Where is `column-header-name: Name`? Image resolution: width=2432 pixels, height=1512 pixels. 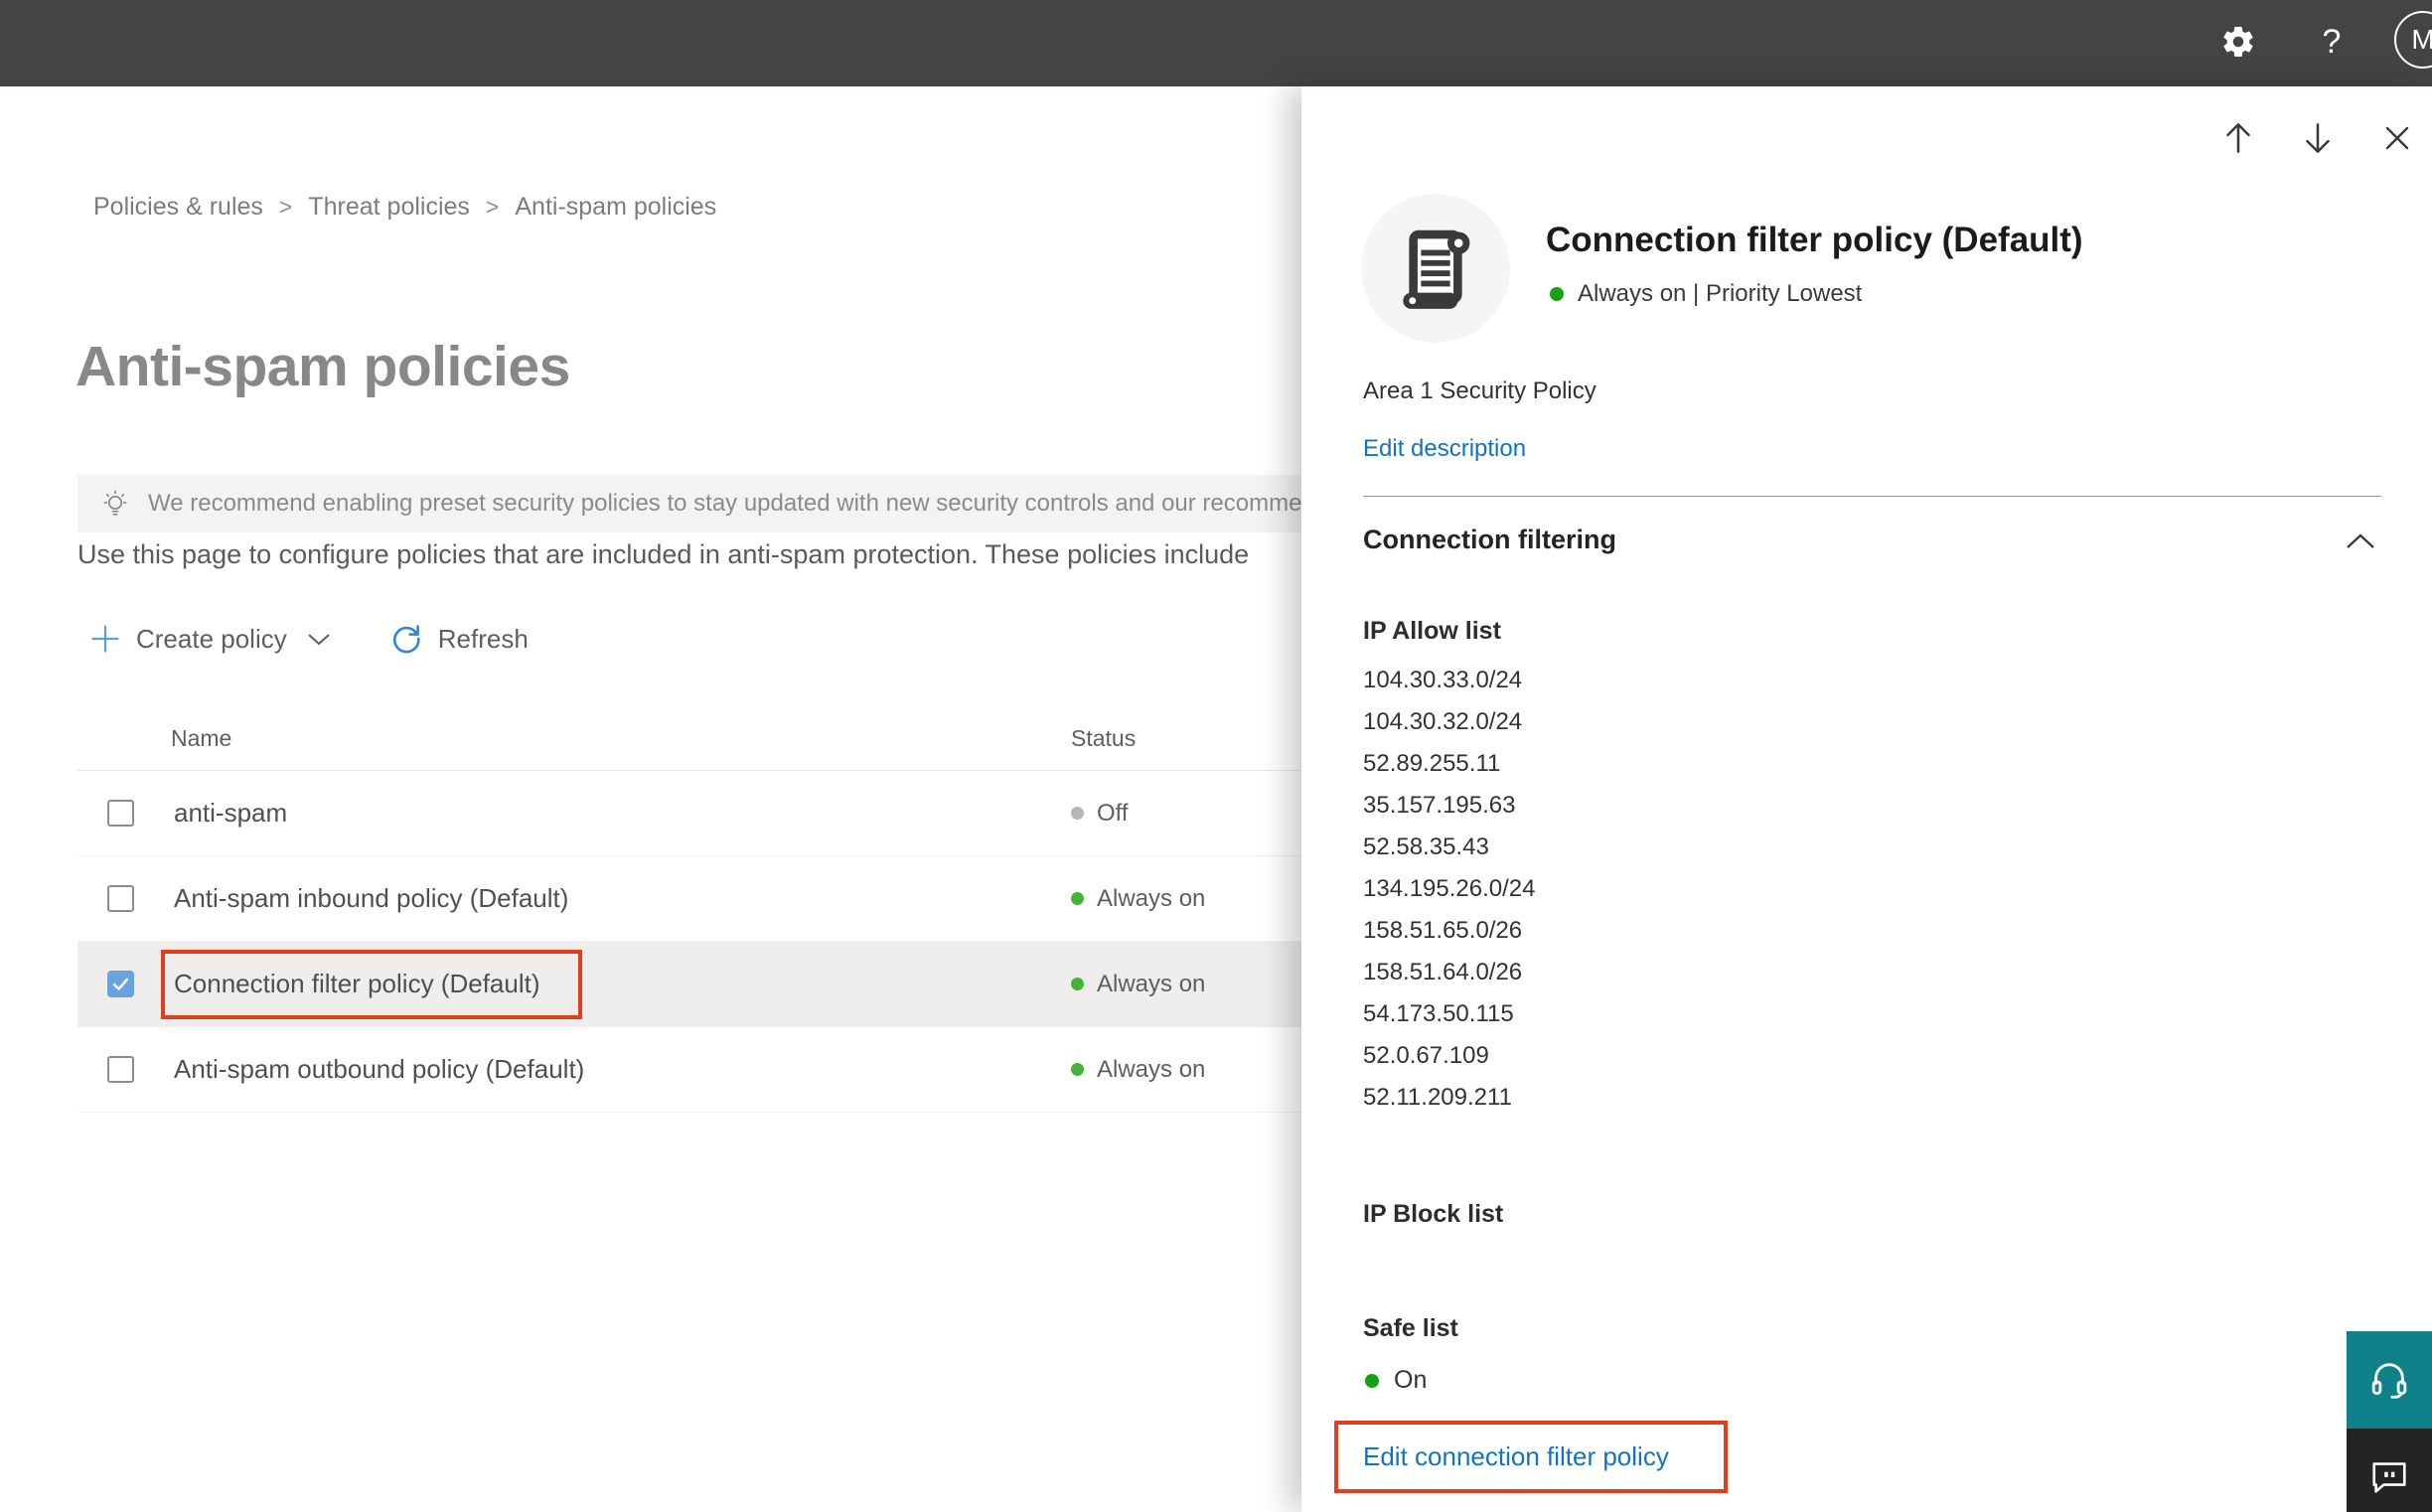
column-header-name: Name is located at coordinates (201, 738).